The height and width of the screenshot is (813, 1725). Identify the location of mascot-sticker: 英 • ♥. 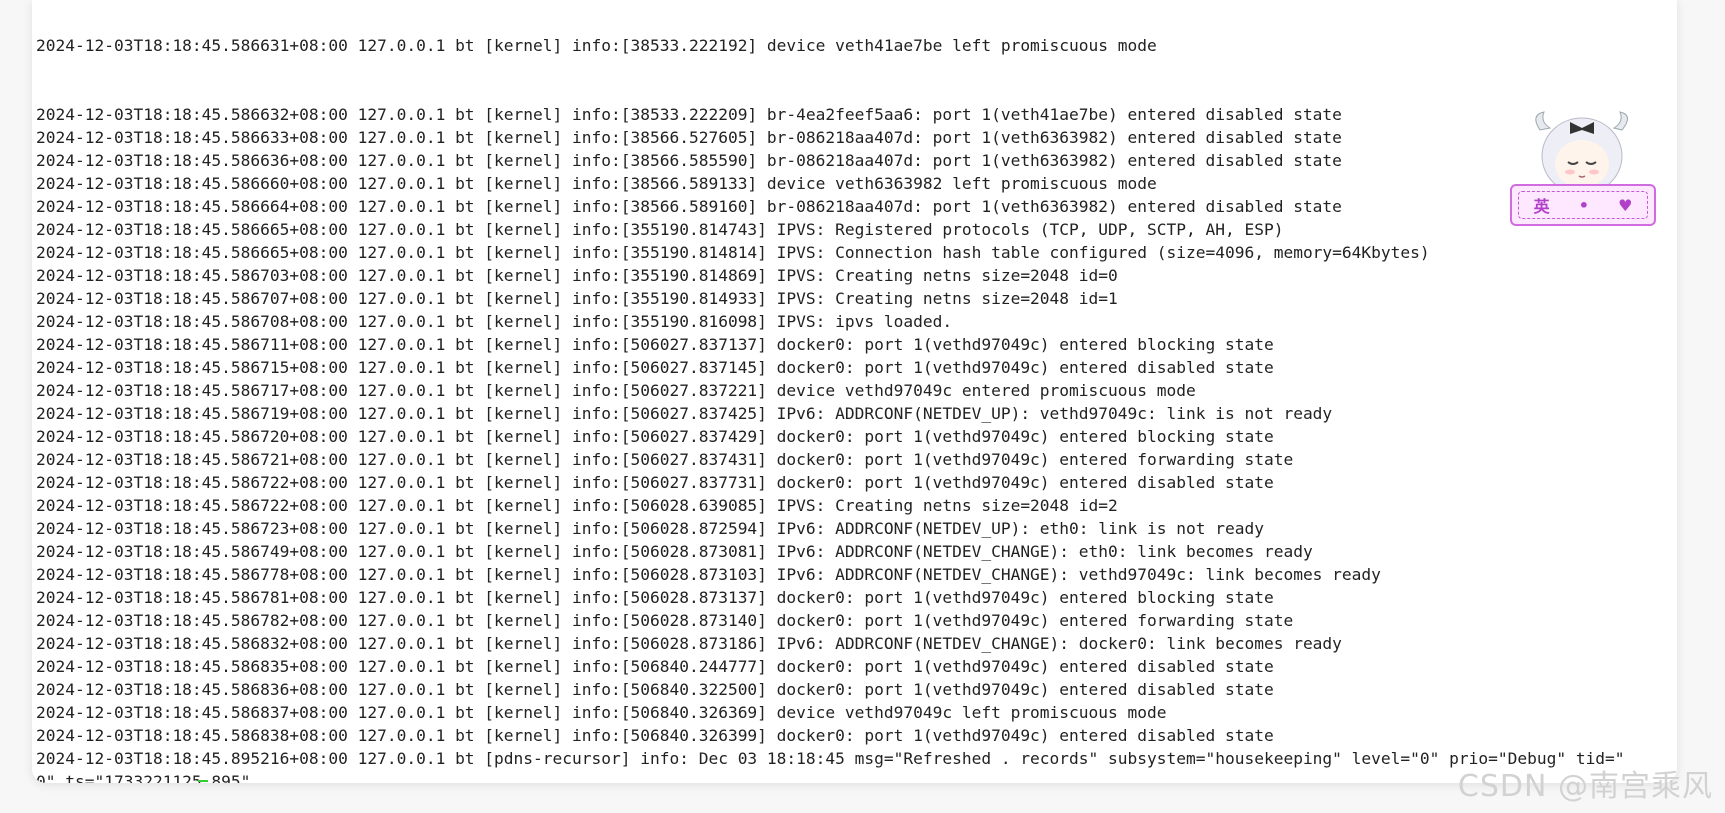
(1584, 169).